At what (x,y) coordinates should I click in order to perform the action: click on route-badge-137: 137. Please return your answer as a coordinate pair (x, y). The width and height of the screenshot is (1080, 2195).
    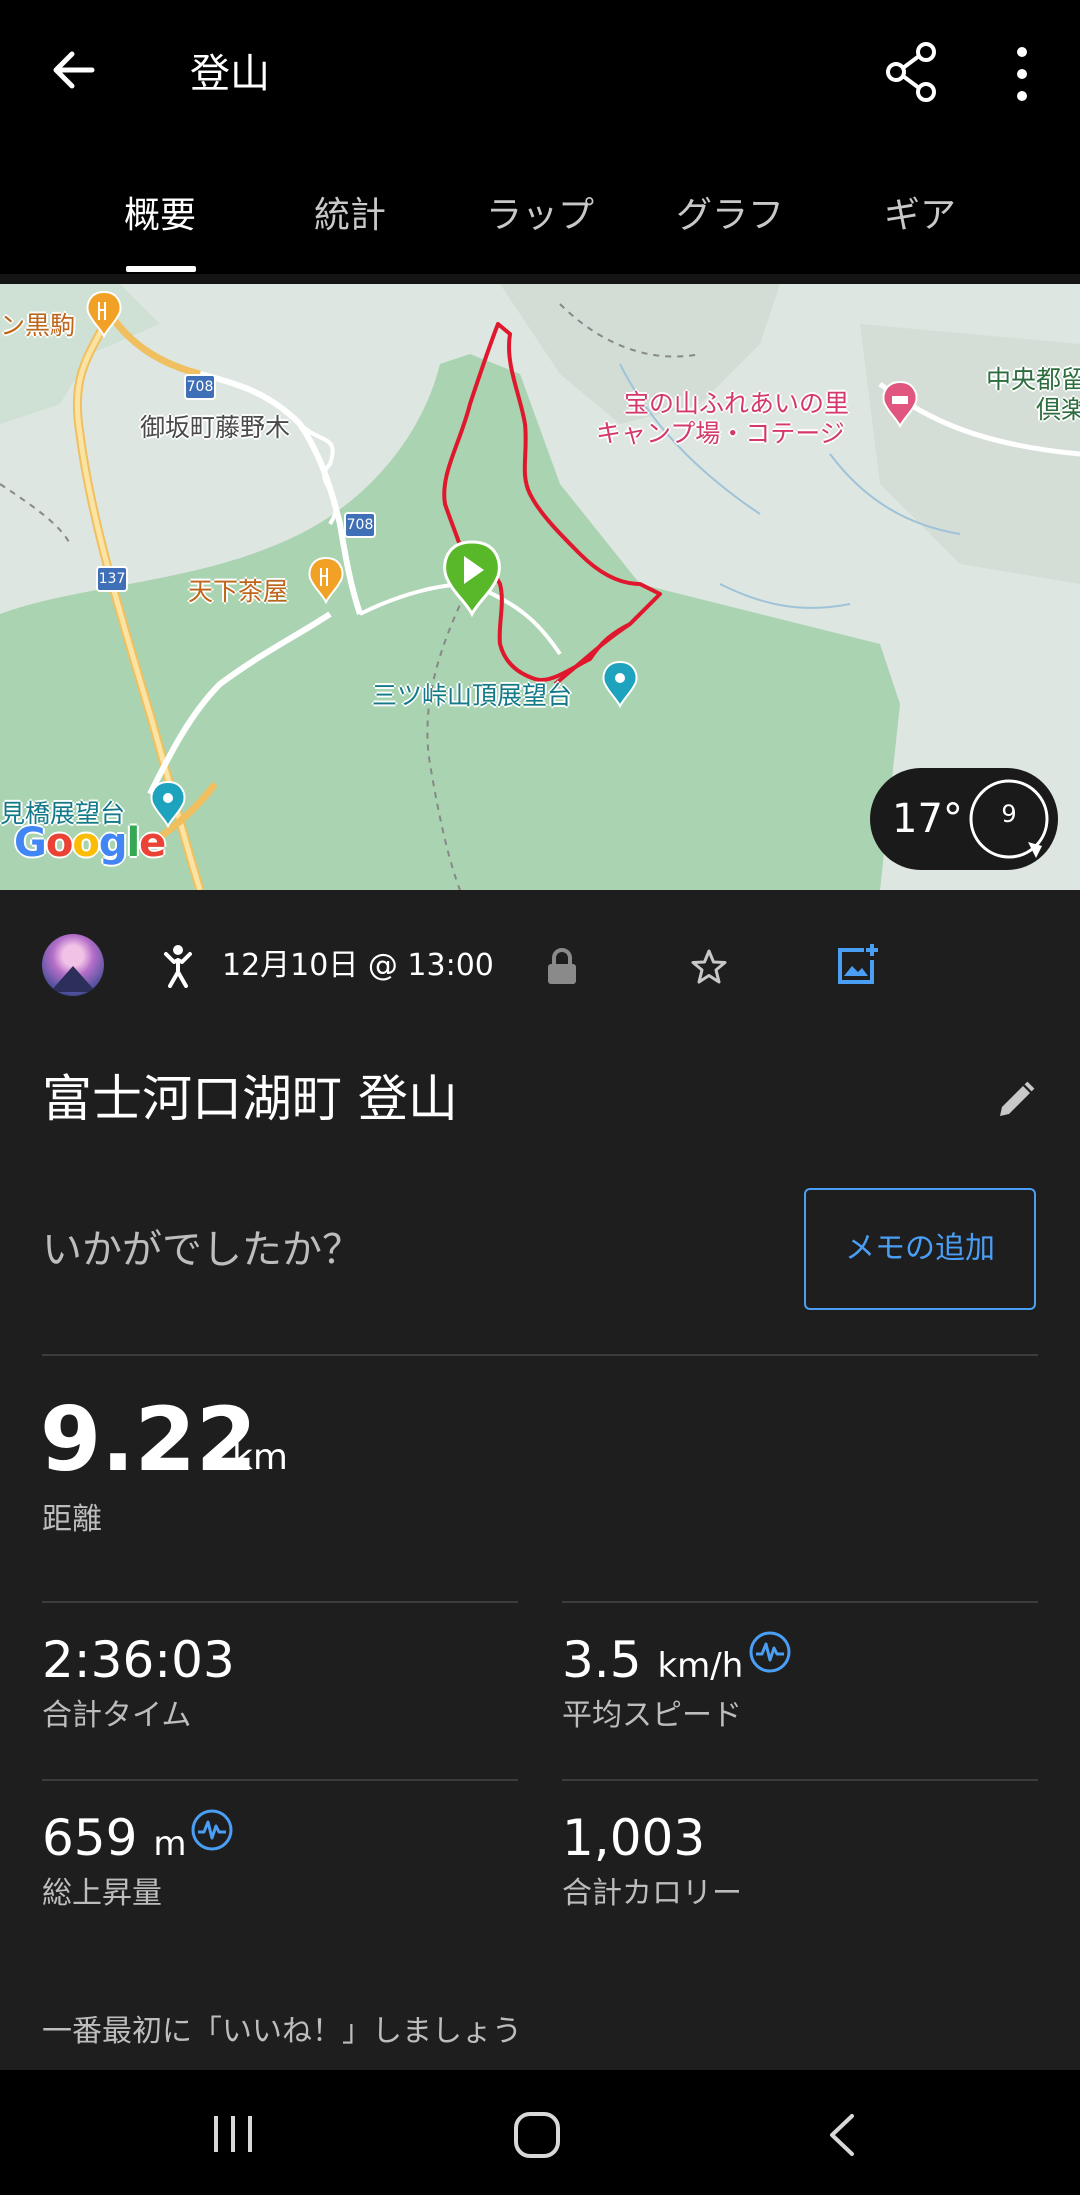
    Looking at the image, I should click on (112, 579).